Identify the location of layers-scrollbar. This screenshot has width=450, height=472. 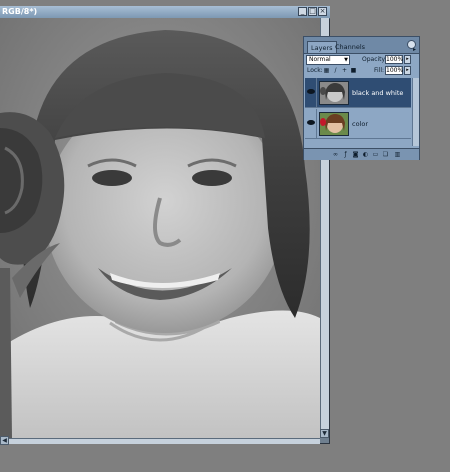
(415, 112).